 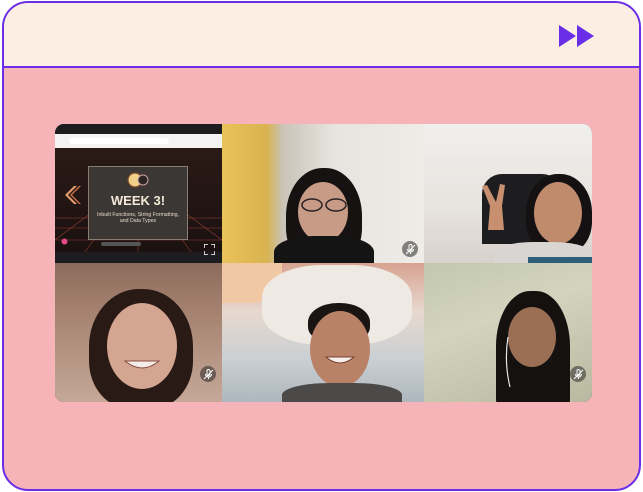 I want to click on chevron-left-icon, so click(x=73, y=195).